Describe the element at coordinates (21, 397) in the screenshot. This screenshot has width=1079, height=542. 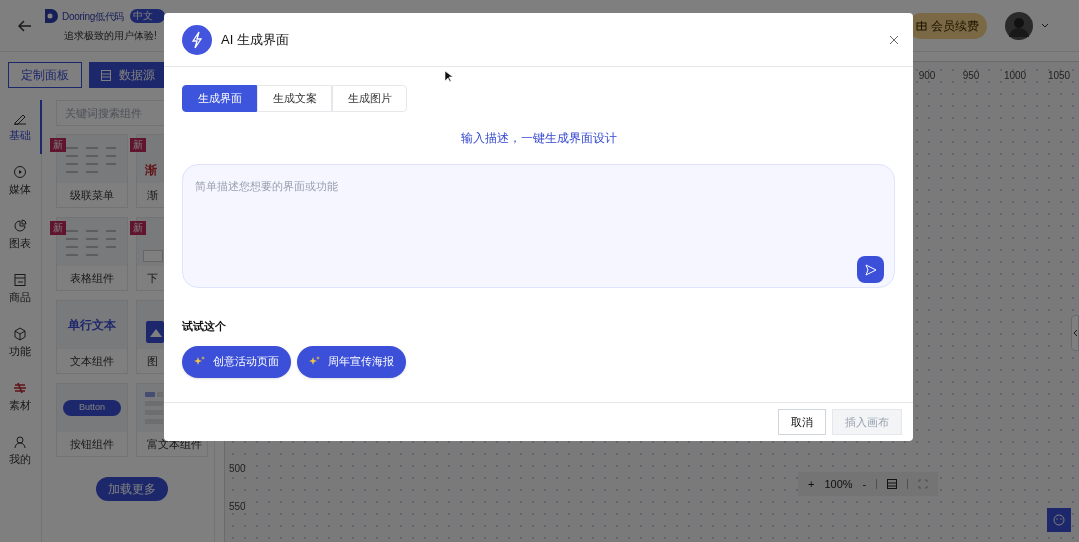
I see `sidebar-tab: 素材` at that location.